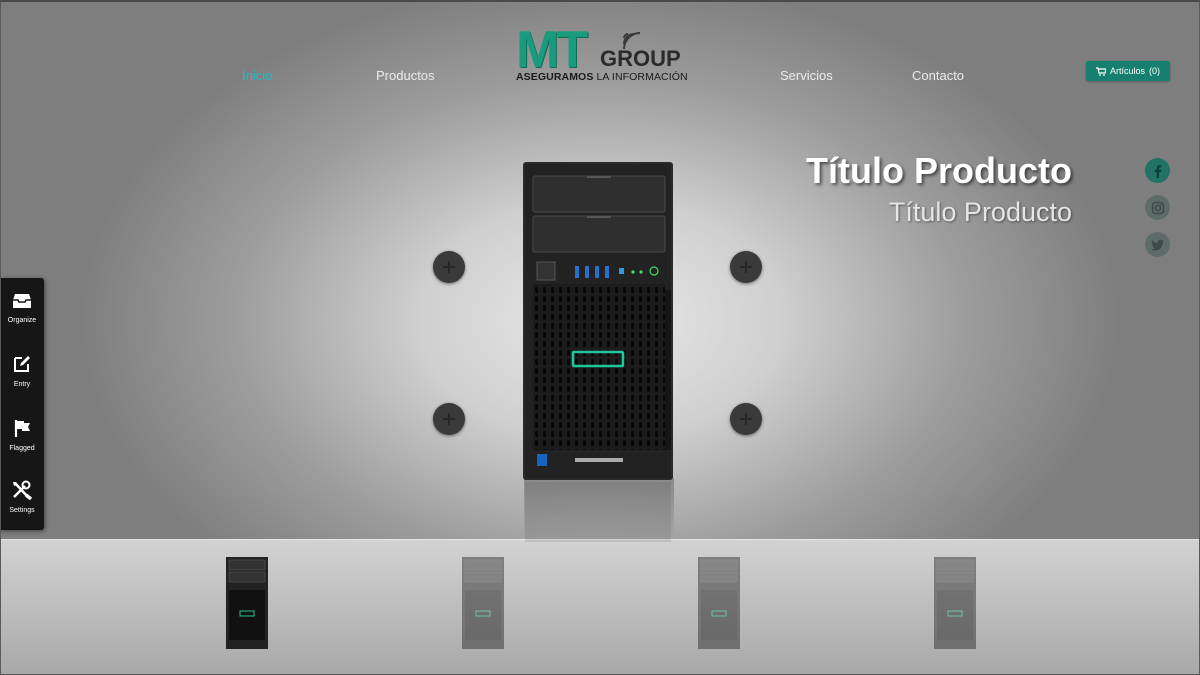 Image resolution: width=1200 pixels, height=675 pixels. What do you see at coordinates (806, 75) in the screenshot?
I see `nav-servicios: Servicios` at bounding box center [806, 75].